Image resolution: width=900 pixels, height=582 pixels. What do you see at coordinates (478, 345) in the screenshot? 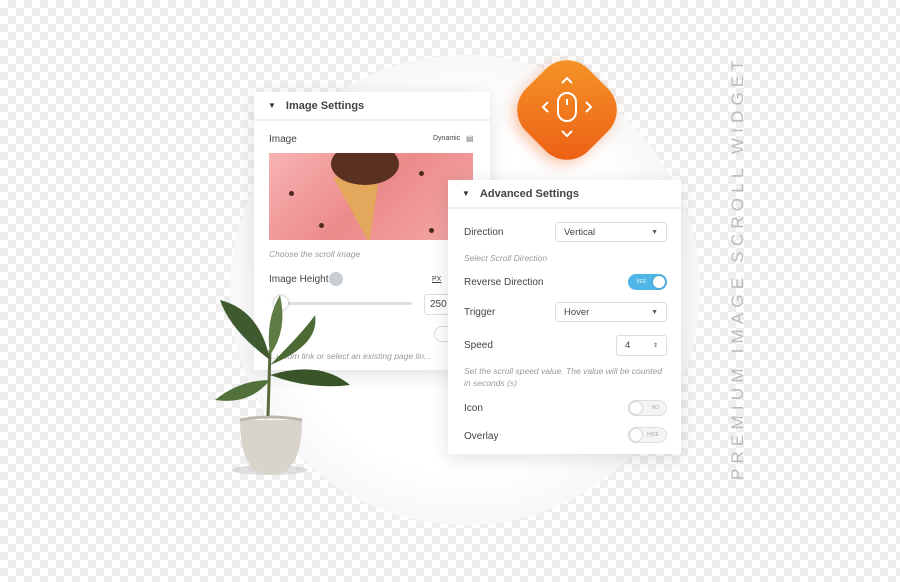
I see `speed-label: Speed` at bounding box center [478, 345].